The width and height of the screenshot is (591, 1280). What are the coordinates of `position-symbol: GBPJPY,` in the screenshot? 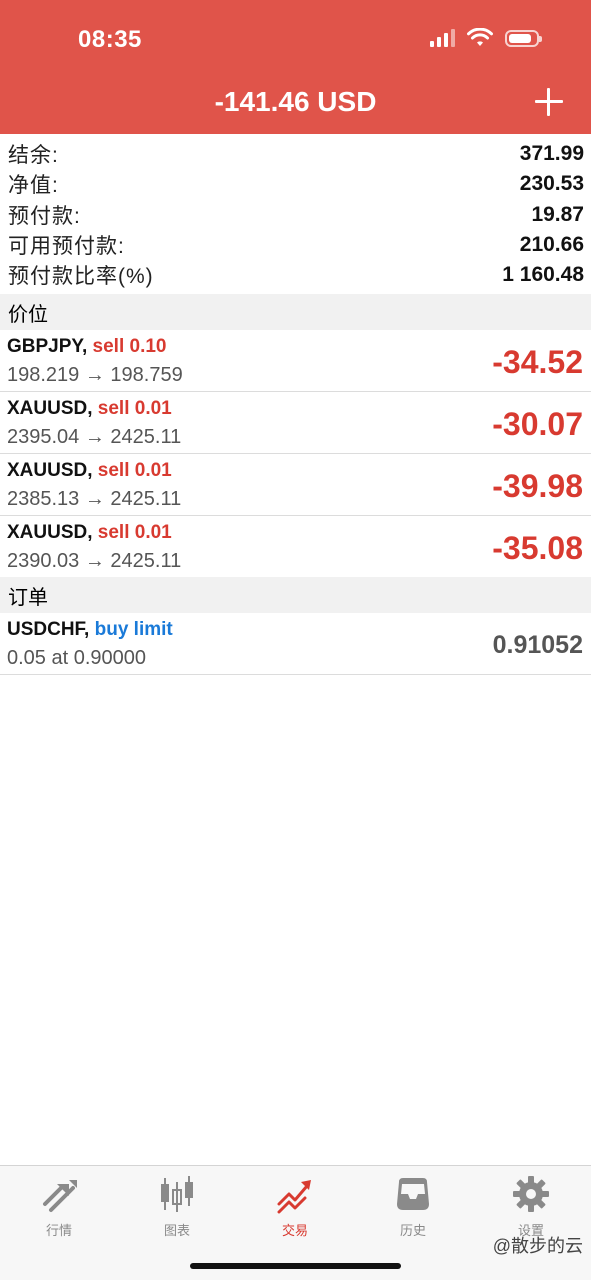 It's located at (47, 346).